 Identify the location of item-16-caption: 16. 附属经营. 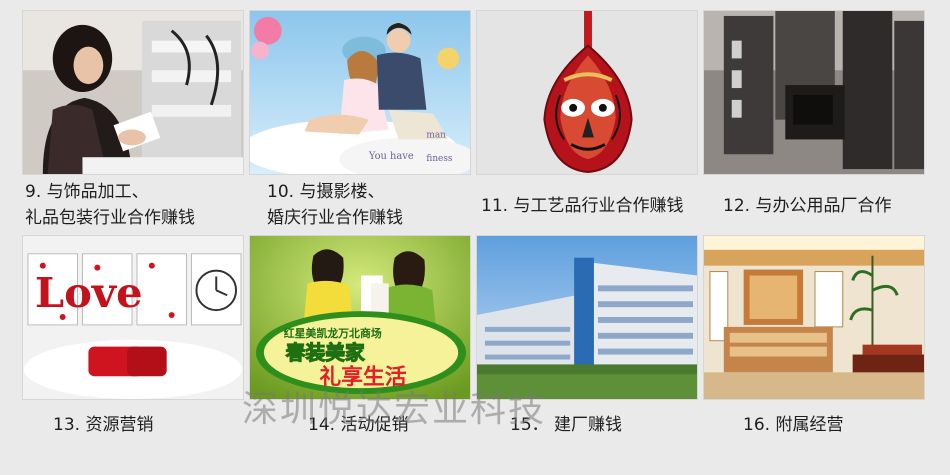
(793, 425).